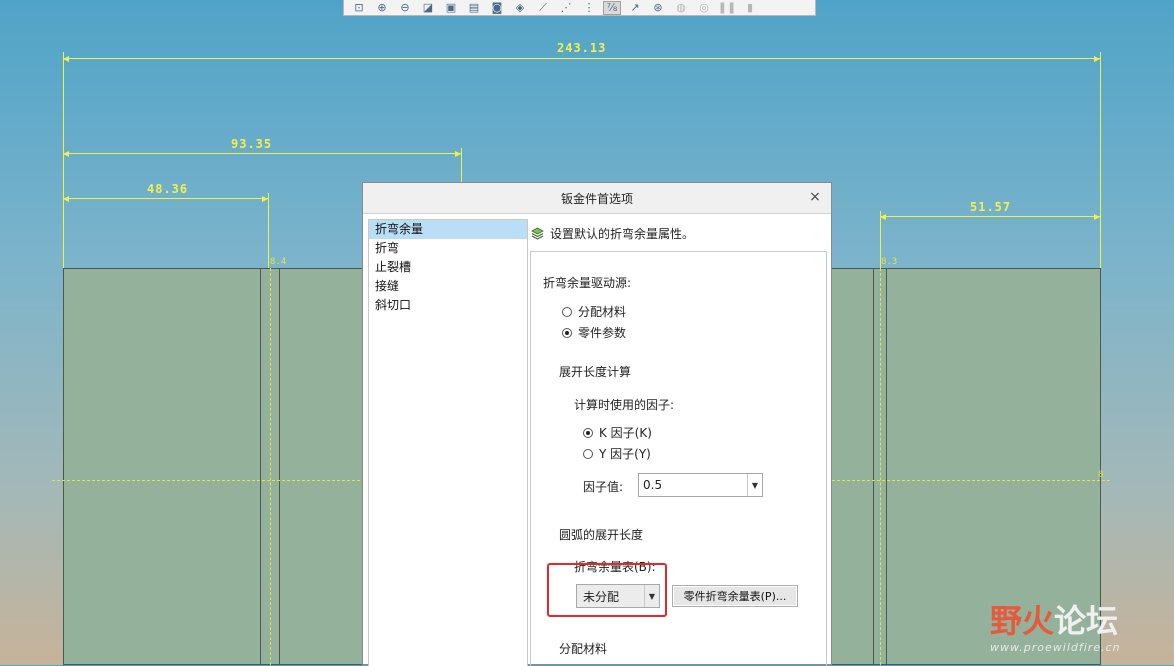 This screenshot has height=666, width=1174. I want to click on nav-item-miter: 斜切口, so click(448, 305).